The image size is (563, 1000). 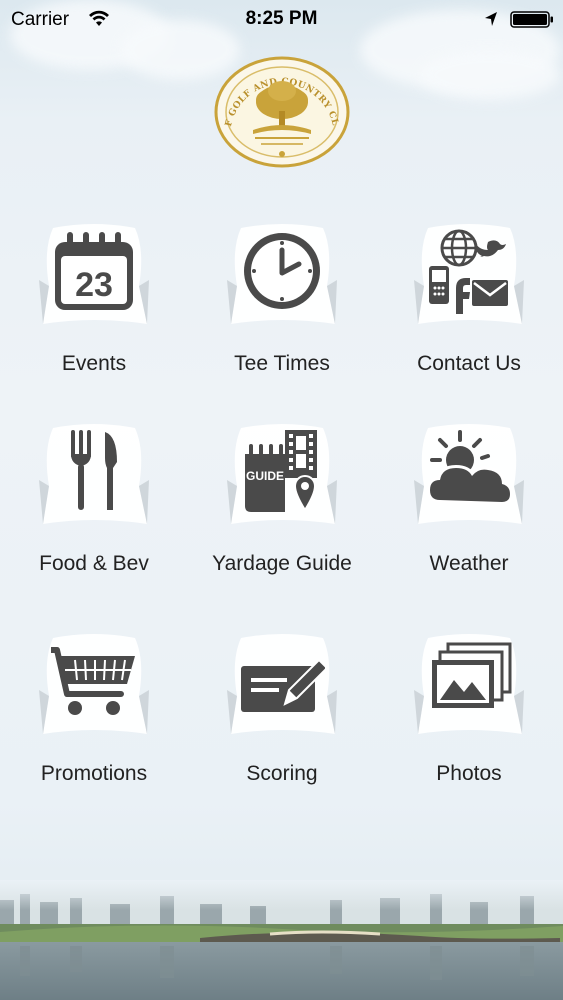 I want to click on tile-weather: Weather, so click(x=469, y=505).